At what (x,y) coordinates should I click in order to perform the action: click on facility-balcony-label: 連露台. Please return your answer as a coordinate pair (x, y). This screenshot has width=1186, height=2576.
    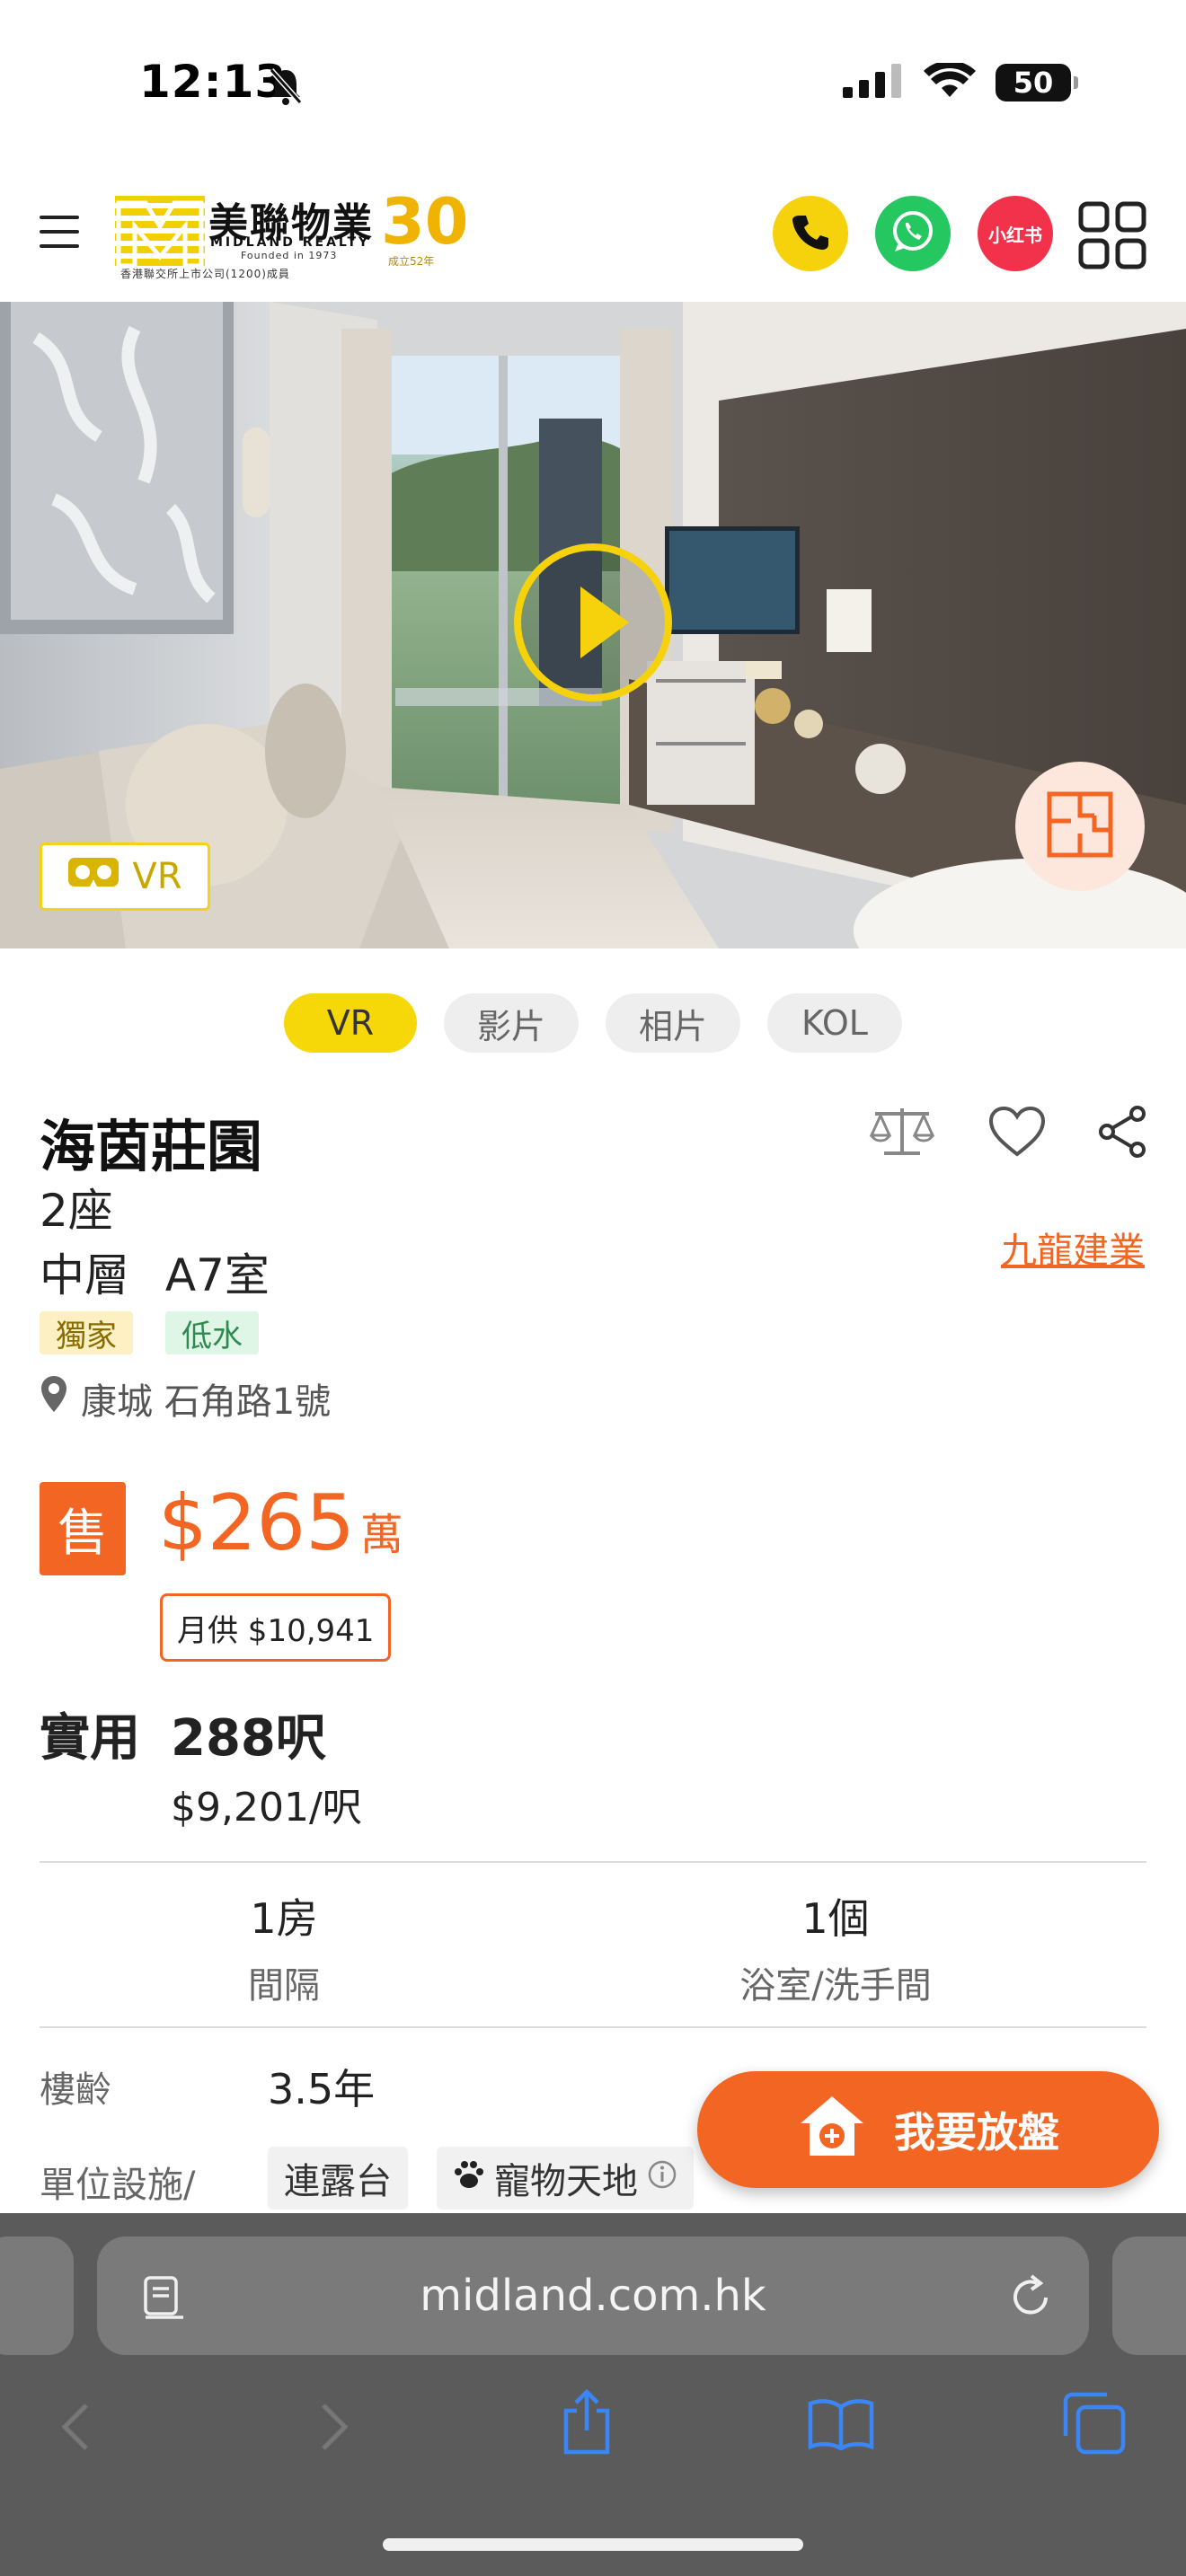
    Looking at the image, I should click on (338, 2181).